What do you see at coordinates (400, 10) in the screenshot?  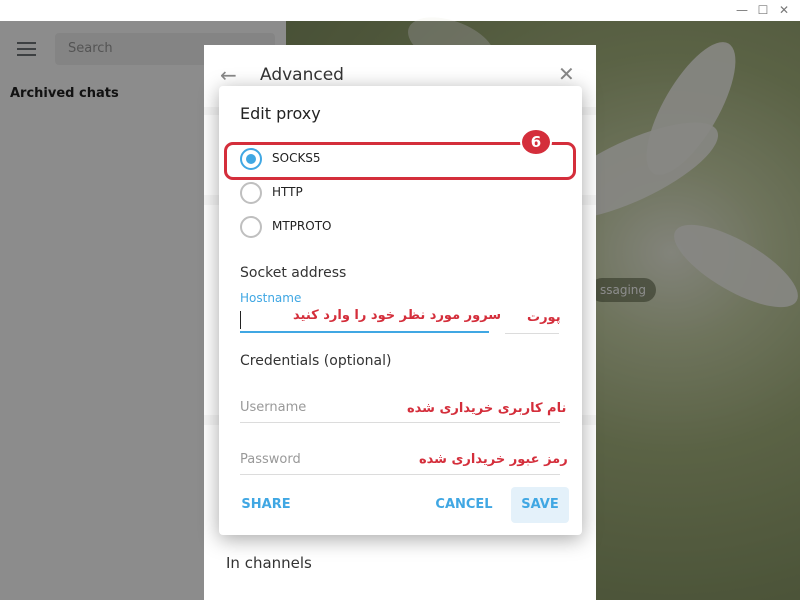 I see `window-titlebar: — ☐ ✕` at bounding box center [400, 10].